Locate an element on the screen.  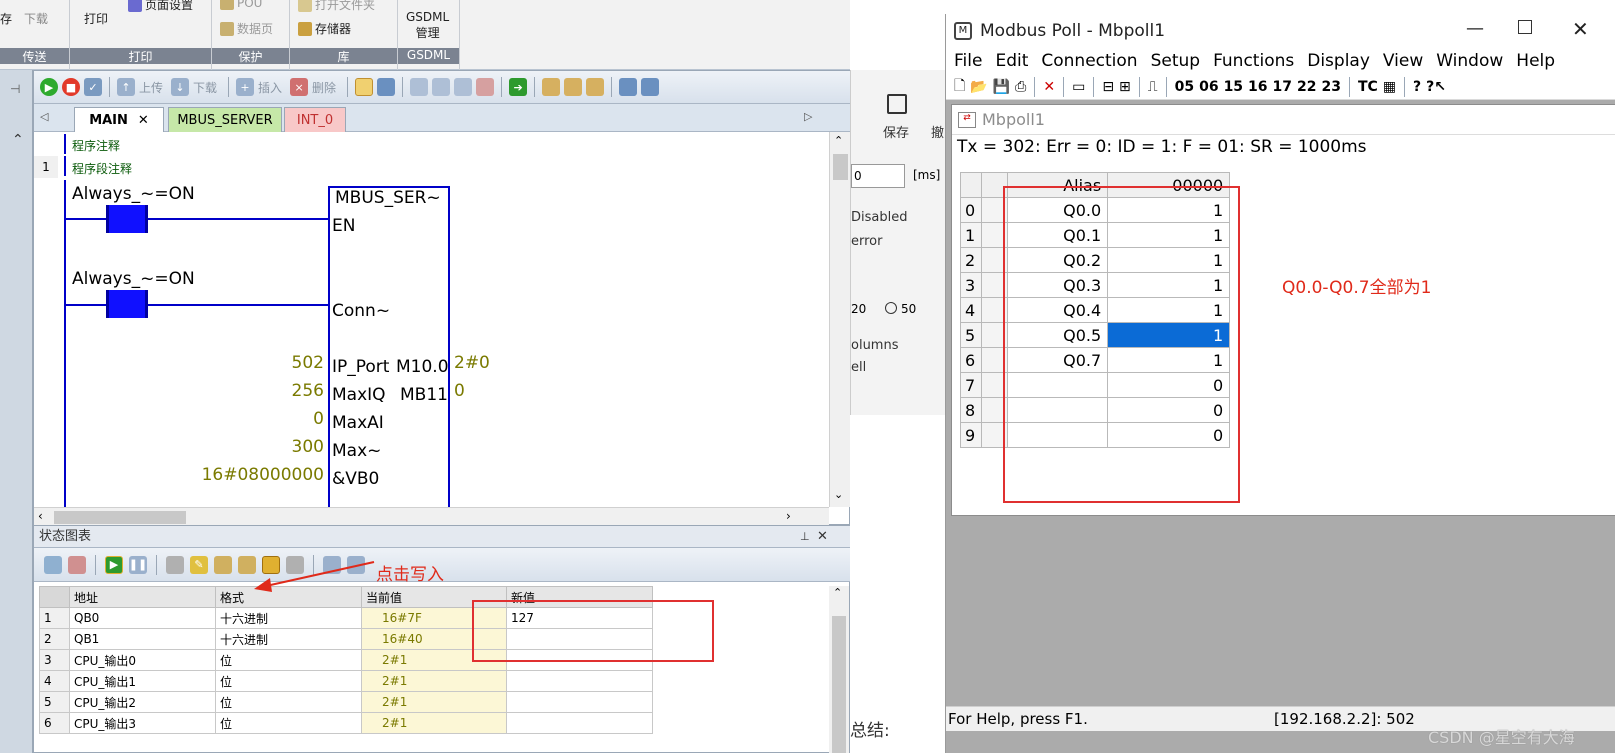
project-tree-collapsed: ⊣ ⌃ is located at coordinates (16, 411).